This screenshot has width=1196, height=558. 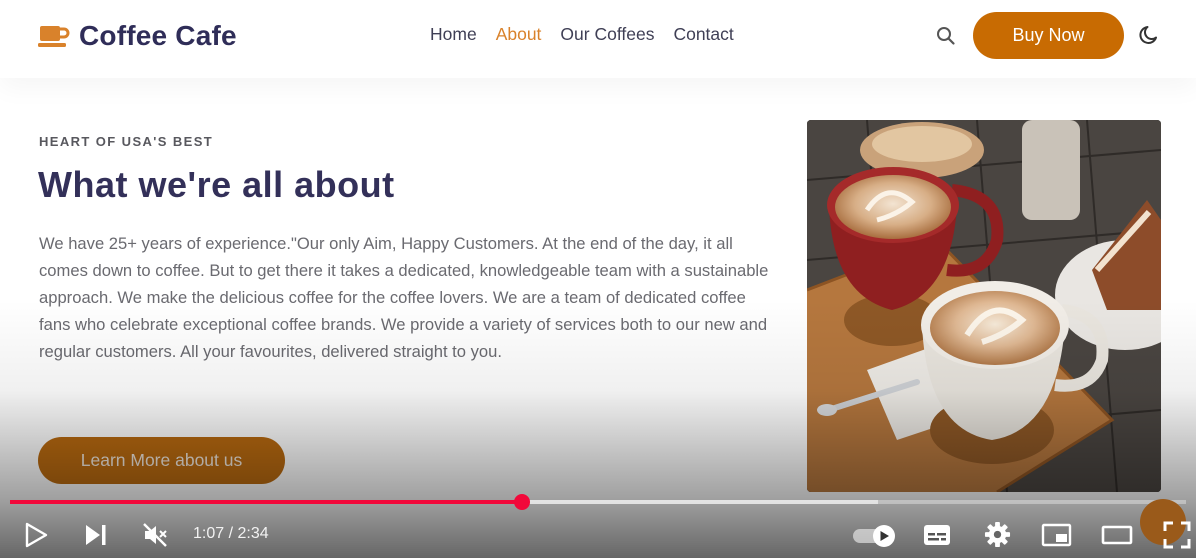 What do you see at coordinates (96, 537) in the screenshot?
I see `next-icon` at bounding box center [96, 537].